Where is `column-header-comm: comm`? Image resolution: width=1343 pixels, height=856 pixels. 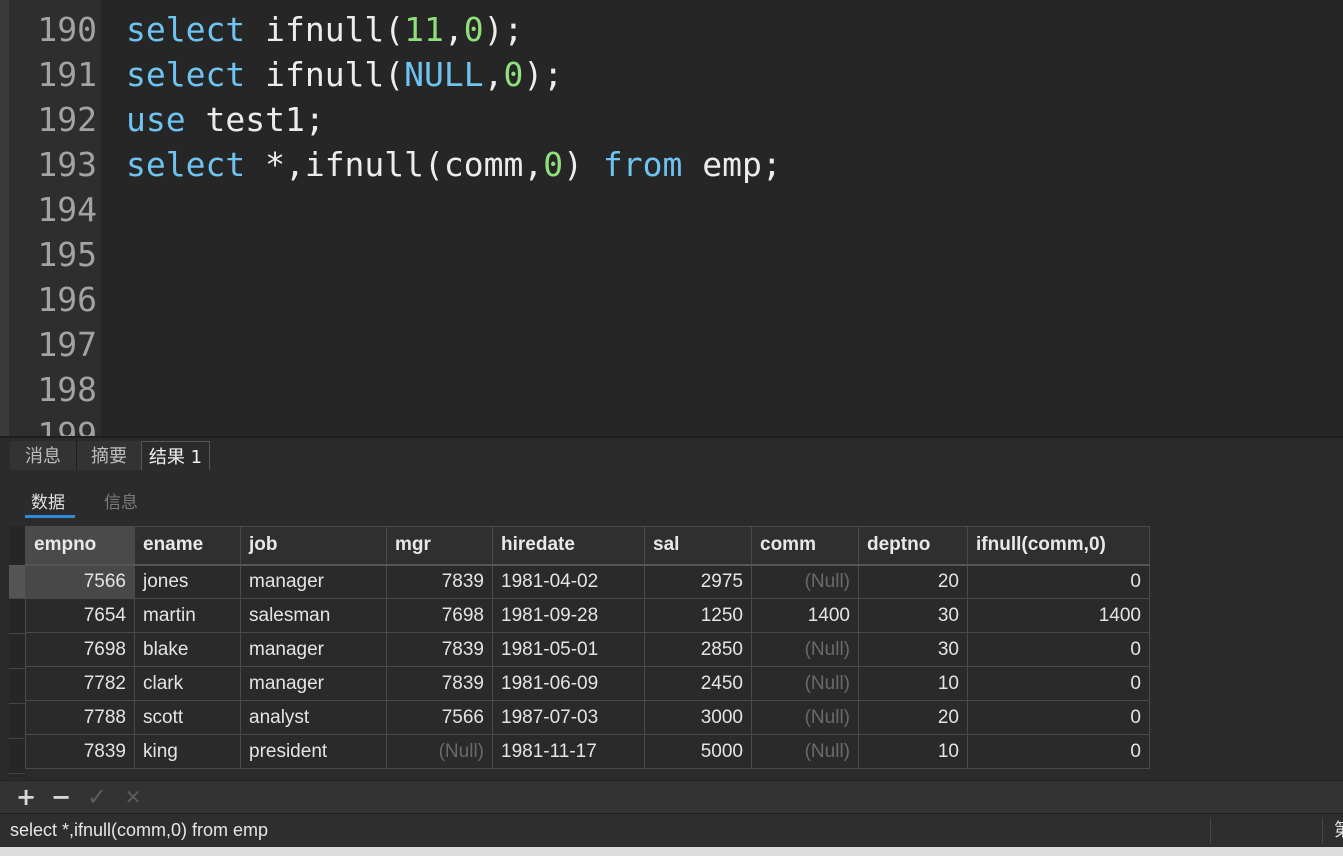 column-header-comm: comm is located at coordinates (805, 546).